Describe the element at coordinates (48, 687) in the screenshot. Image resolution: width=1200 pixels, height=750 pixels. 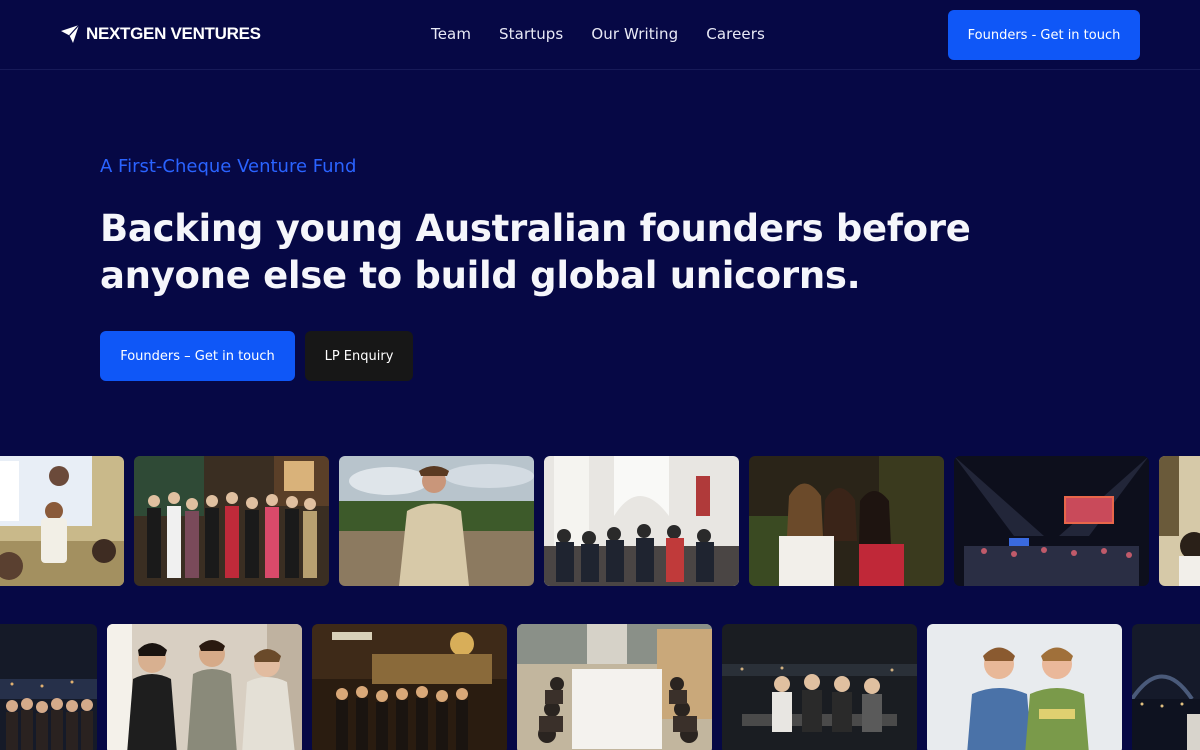
I see `photo-night-harbour-group` at that location.